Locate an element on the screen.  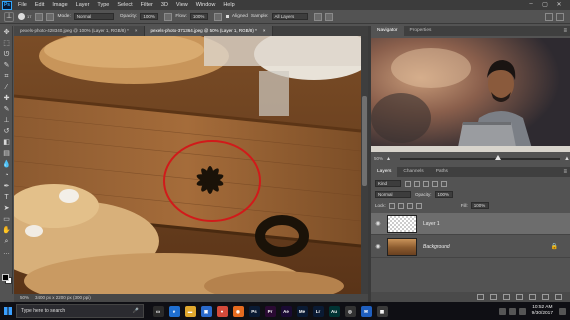
filter-pixel-icon is located at coordinates (408, 183).